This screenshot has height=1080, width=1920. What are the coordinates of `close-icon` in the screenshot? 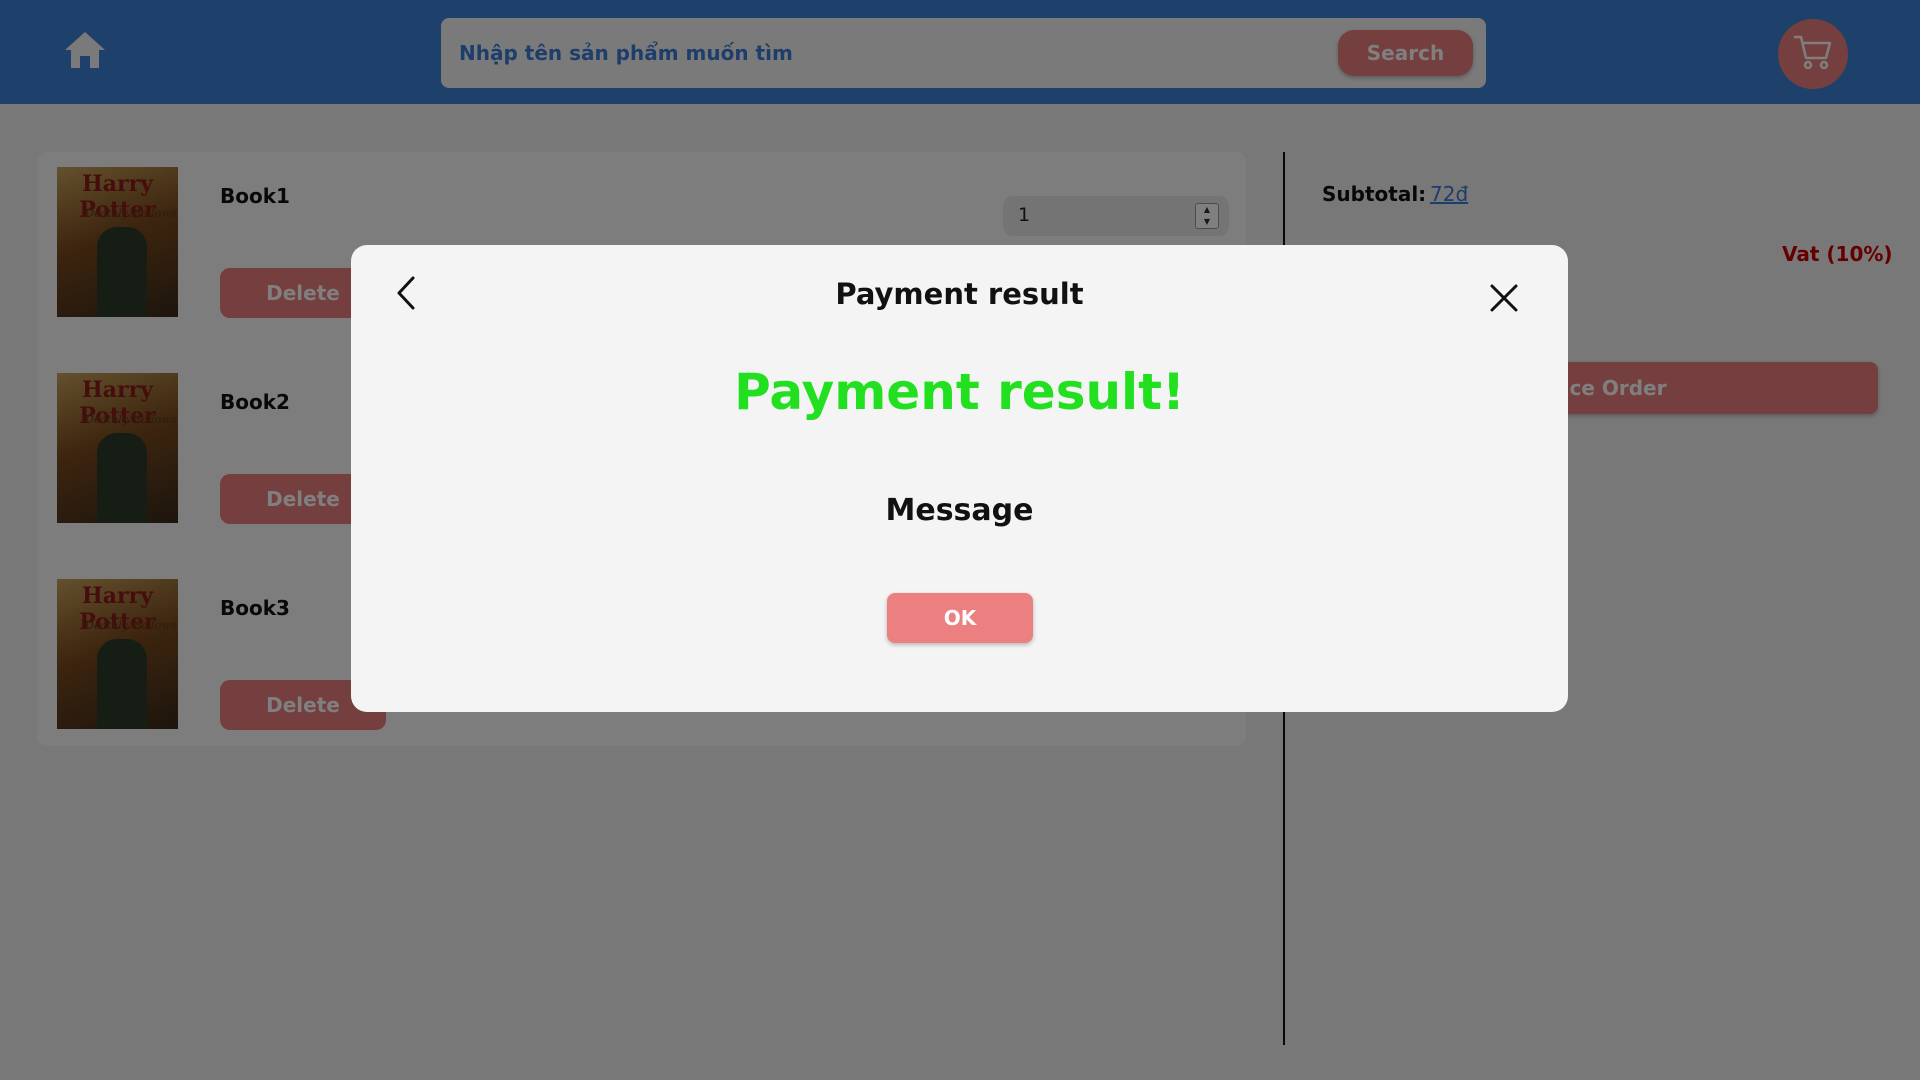 It's located at (1504, 300).